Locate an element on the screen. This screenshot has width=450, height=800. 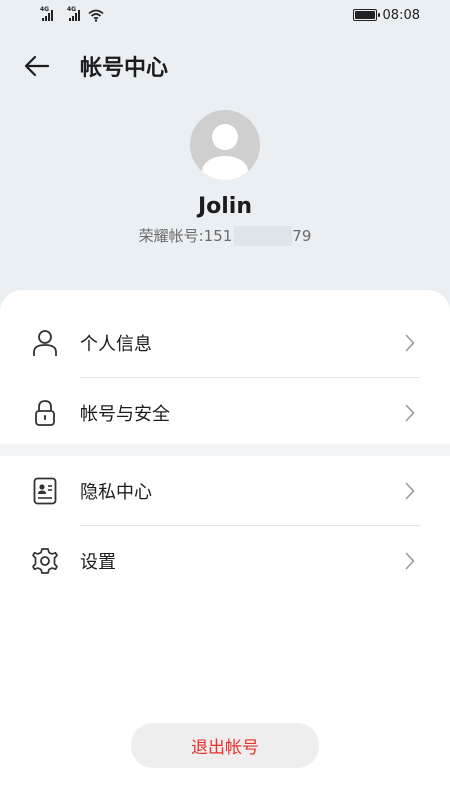
section-gap is located at coordinates (225, 450).